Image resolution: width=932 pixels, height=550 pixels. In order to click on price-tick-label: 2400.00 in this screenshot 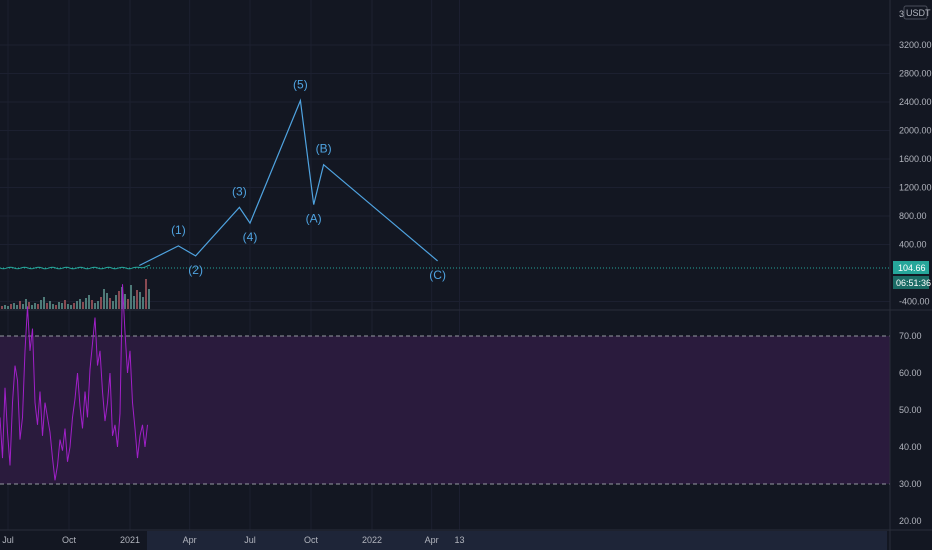, I will do `click(915, 102)`.